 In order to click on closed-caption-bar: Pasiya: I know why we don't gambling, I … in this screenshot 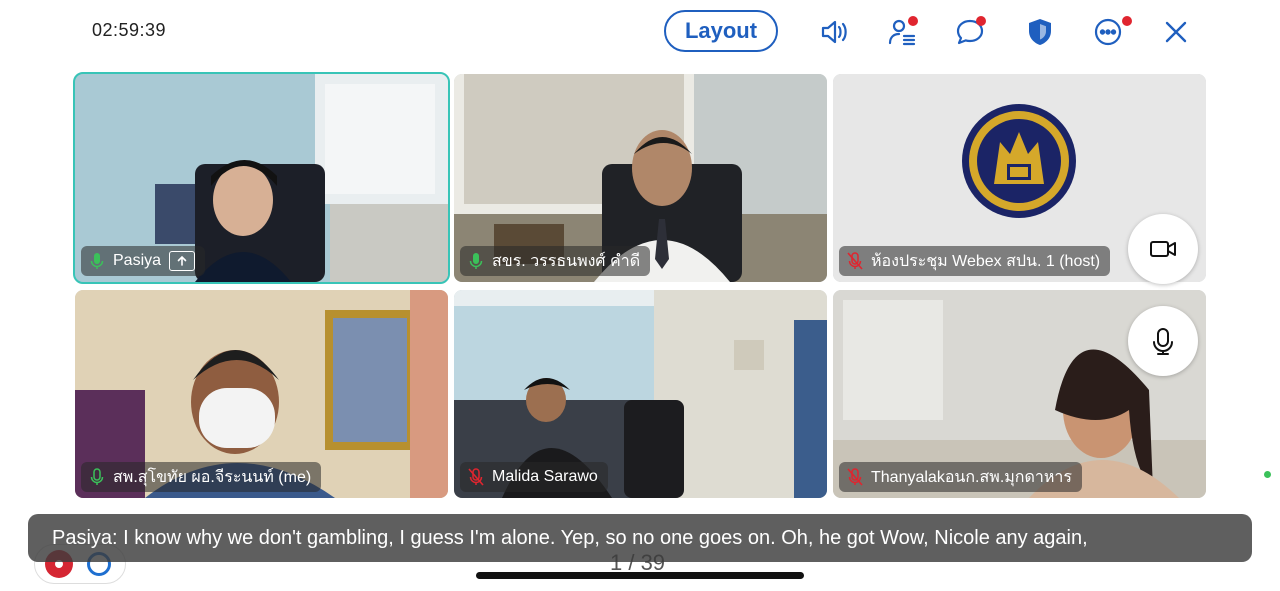, I will do `click(640, 538)`.